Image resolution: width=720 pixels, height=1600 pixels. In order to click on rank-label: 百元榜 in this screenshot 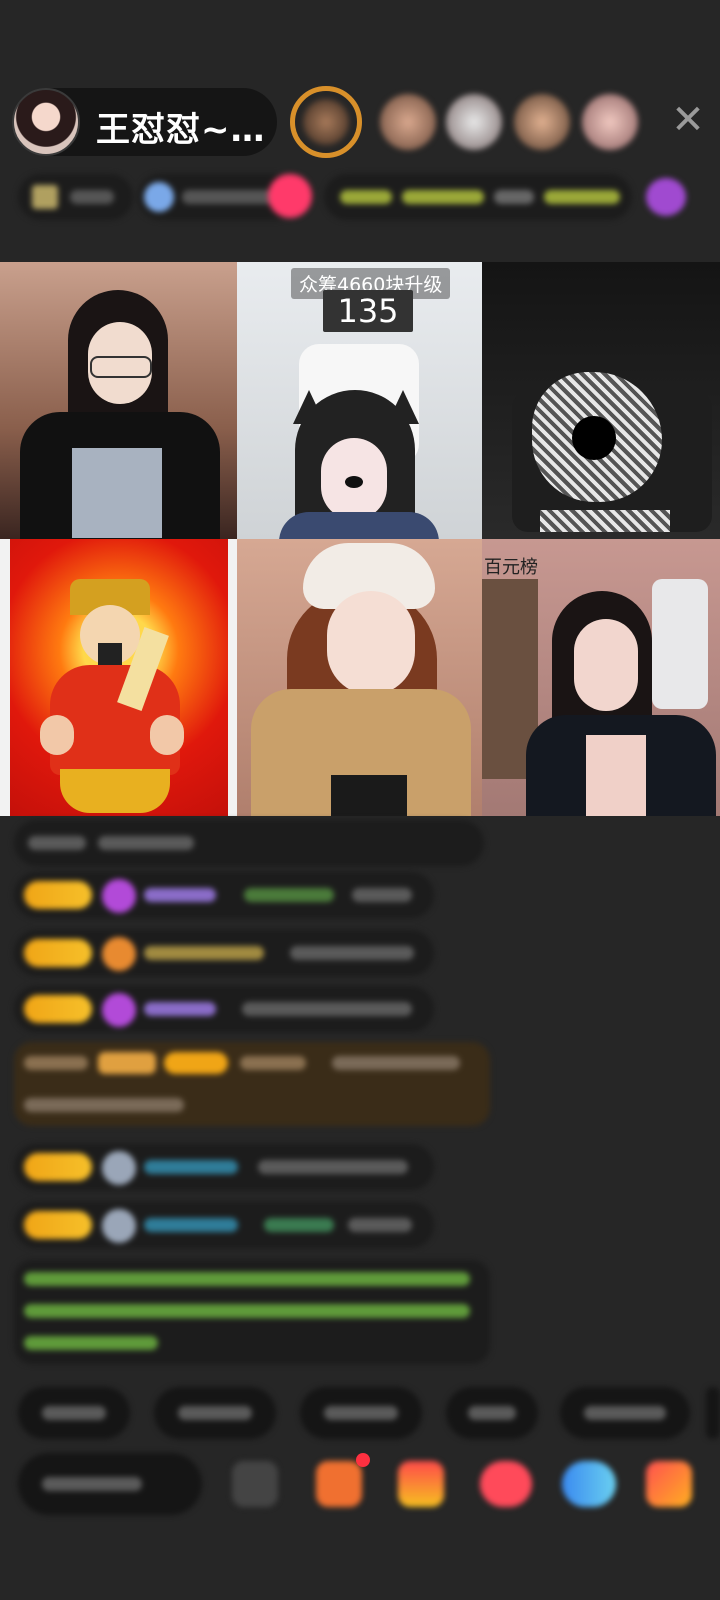, I will do `click(511, 567)`.